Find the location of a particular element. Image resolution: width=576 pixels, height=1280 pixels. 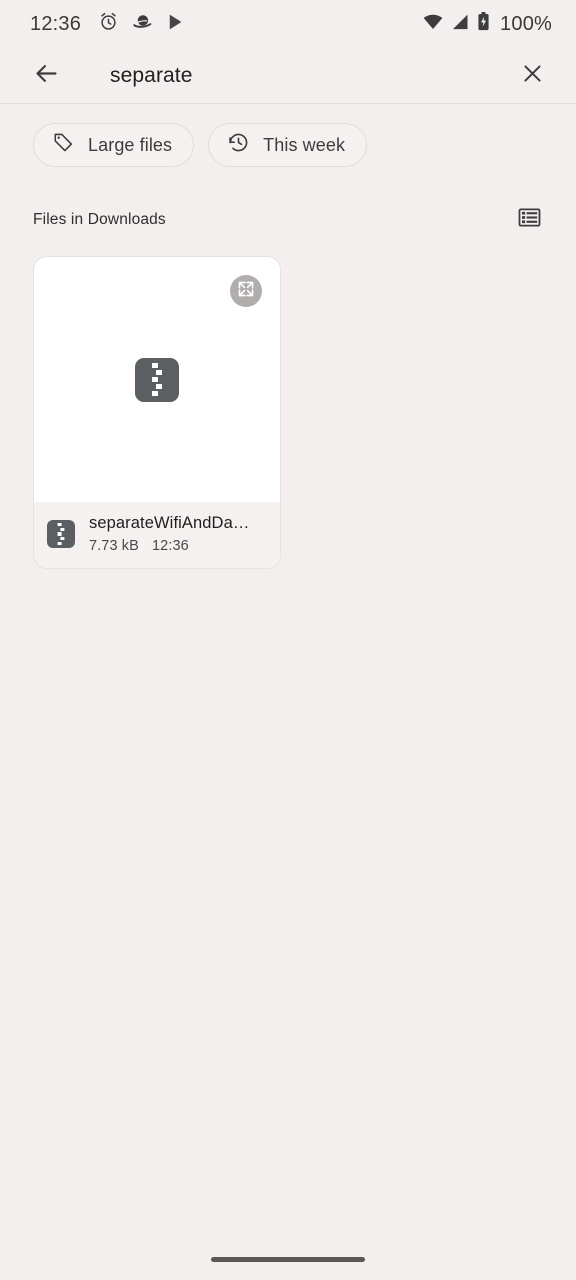

status-notification-icons is located at coordinates (142, 24).